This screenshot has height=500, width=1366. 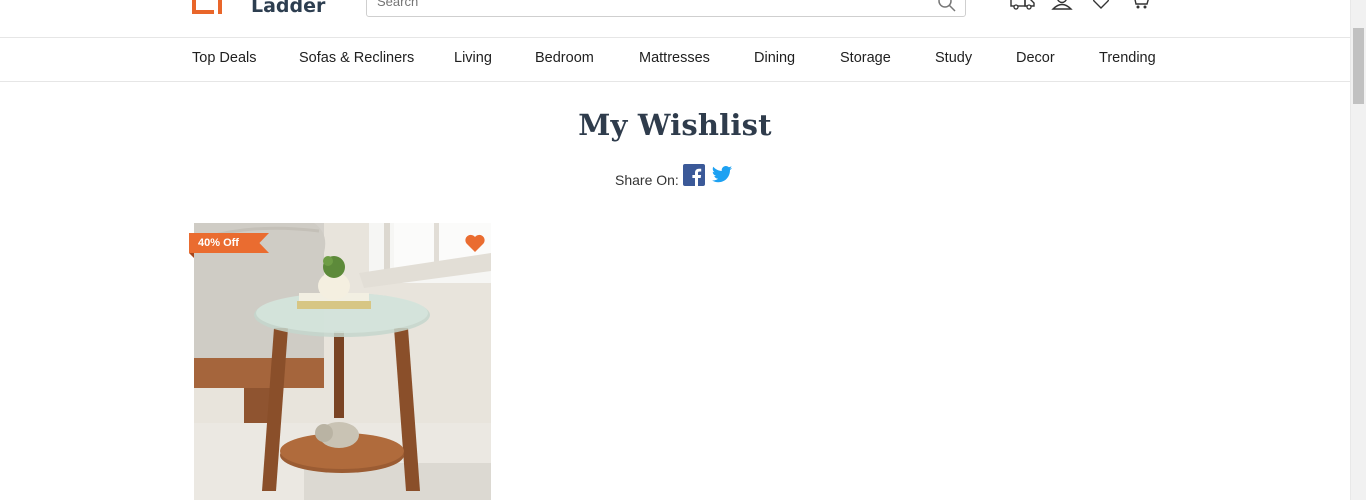 I want to click on nav-item-living: Living, so click(x=473, y=58).